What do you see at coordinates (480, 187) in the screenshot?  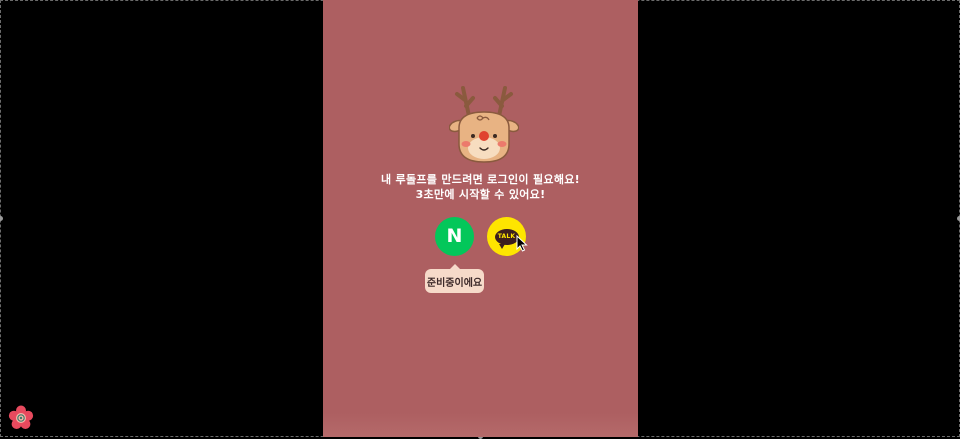 I see `login-required-message: 내 루돌프를 만드려면 로그인이 필요해요! 3초만에 시작할 수 있어요!` at bounding box center [480, 187].